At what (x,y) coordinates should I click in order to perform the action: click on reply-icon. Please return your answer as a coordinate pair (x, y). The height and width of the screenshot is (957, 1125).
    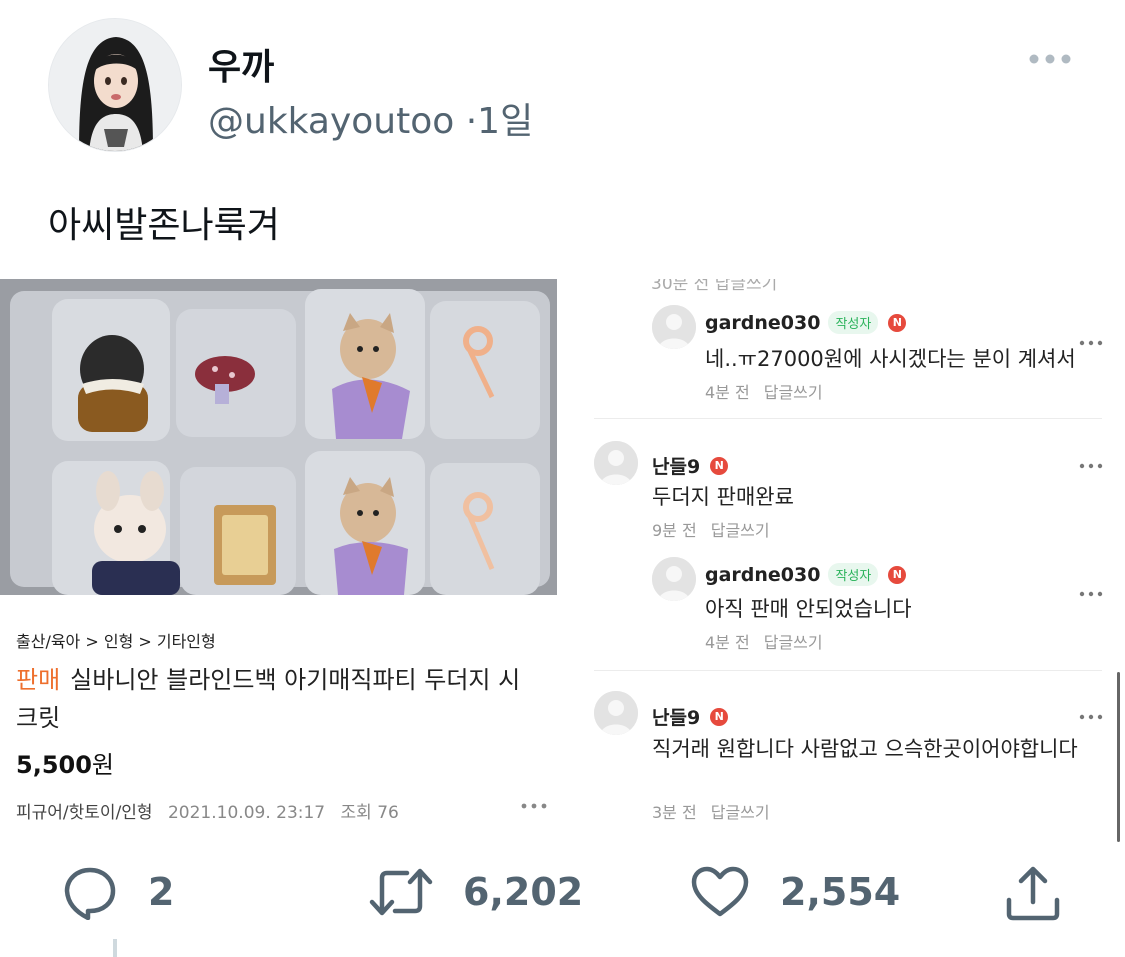
    Looking at the image, I should click on (90, 892).